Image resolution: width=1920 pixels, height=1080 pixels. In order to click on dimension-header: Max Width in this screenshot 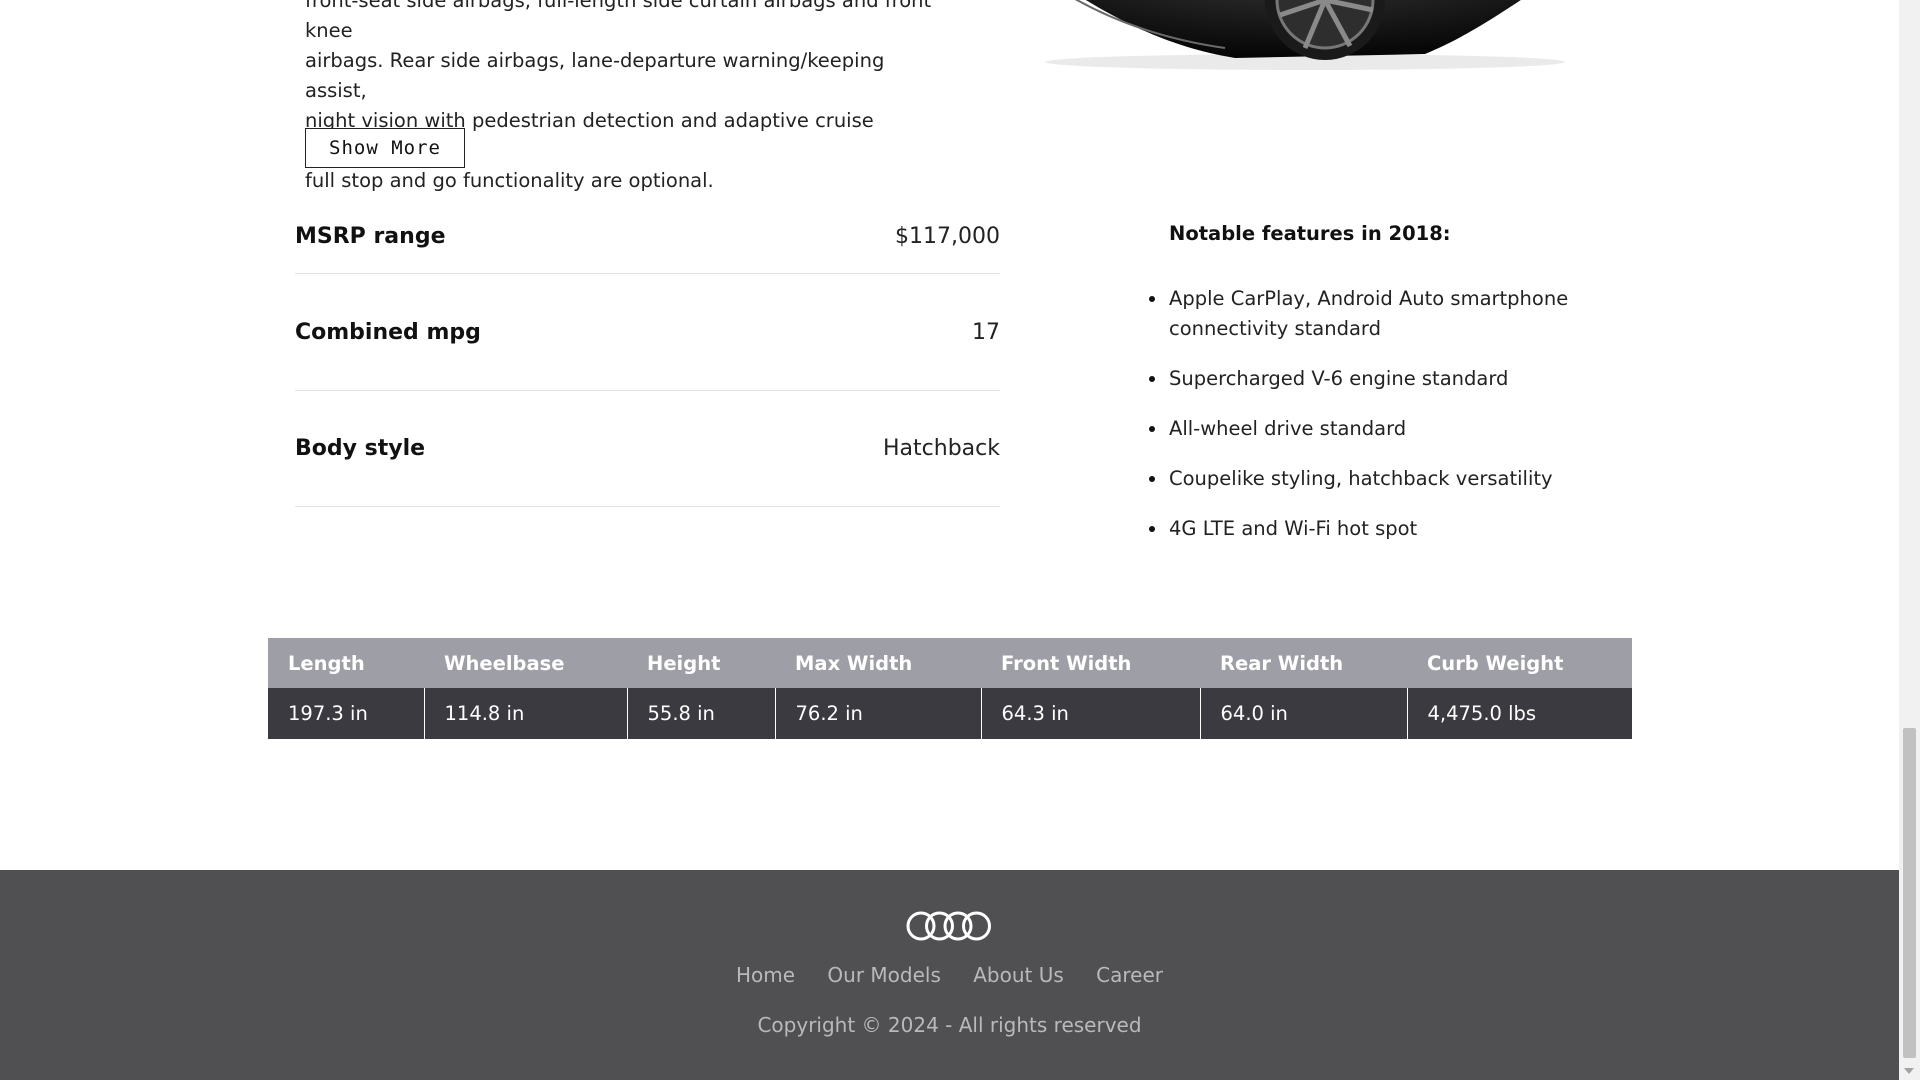, I will do `click(878, 663)`.